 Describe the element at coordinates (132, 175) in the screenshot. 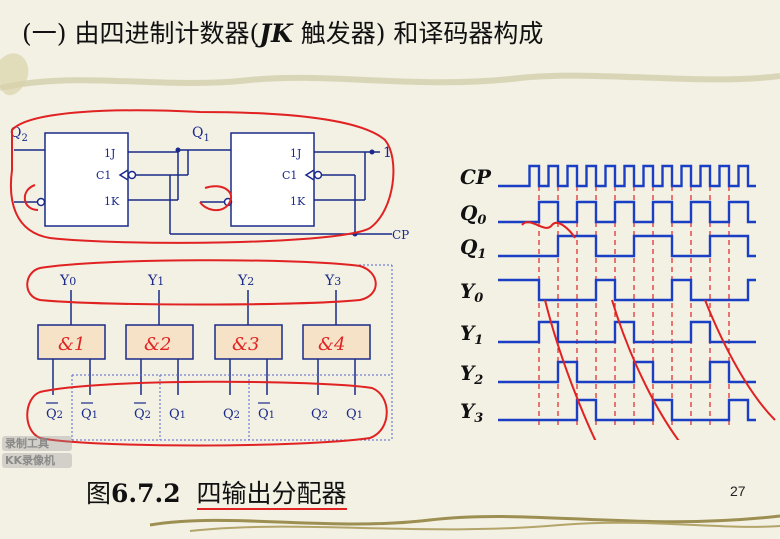

I see `ff2-clock-bubble` at that location.